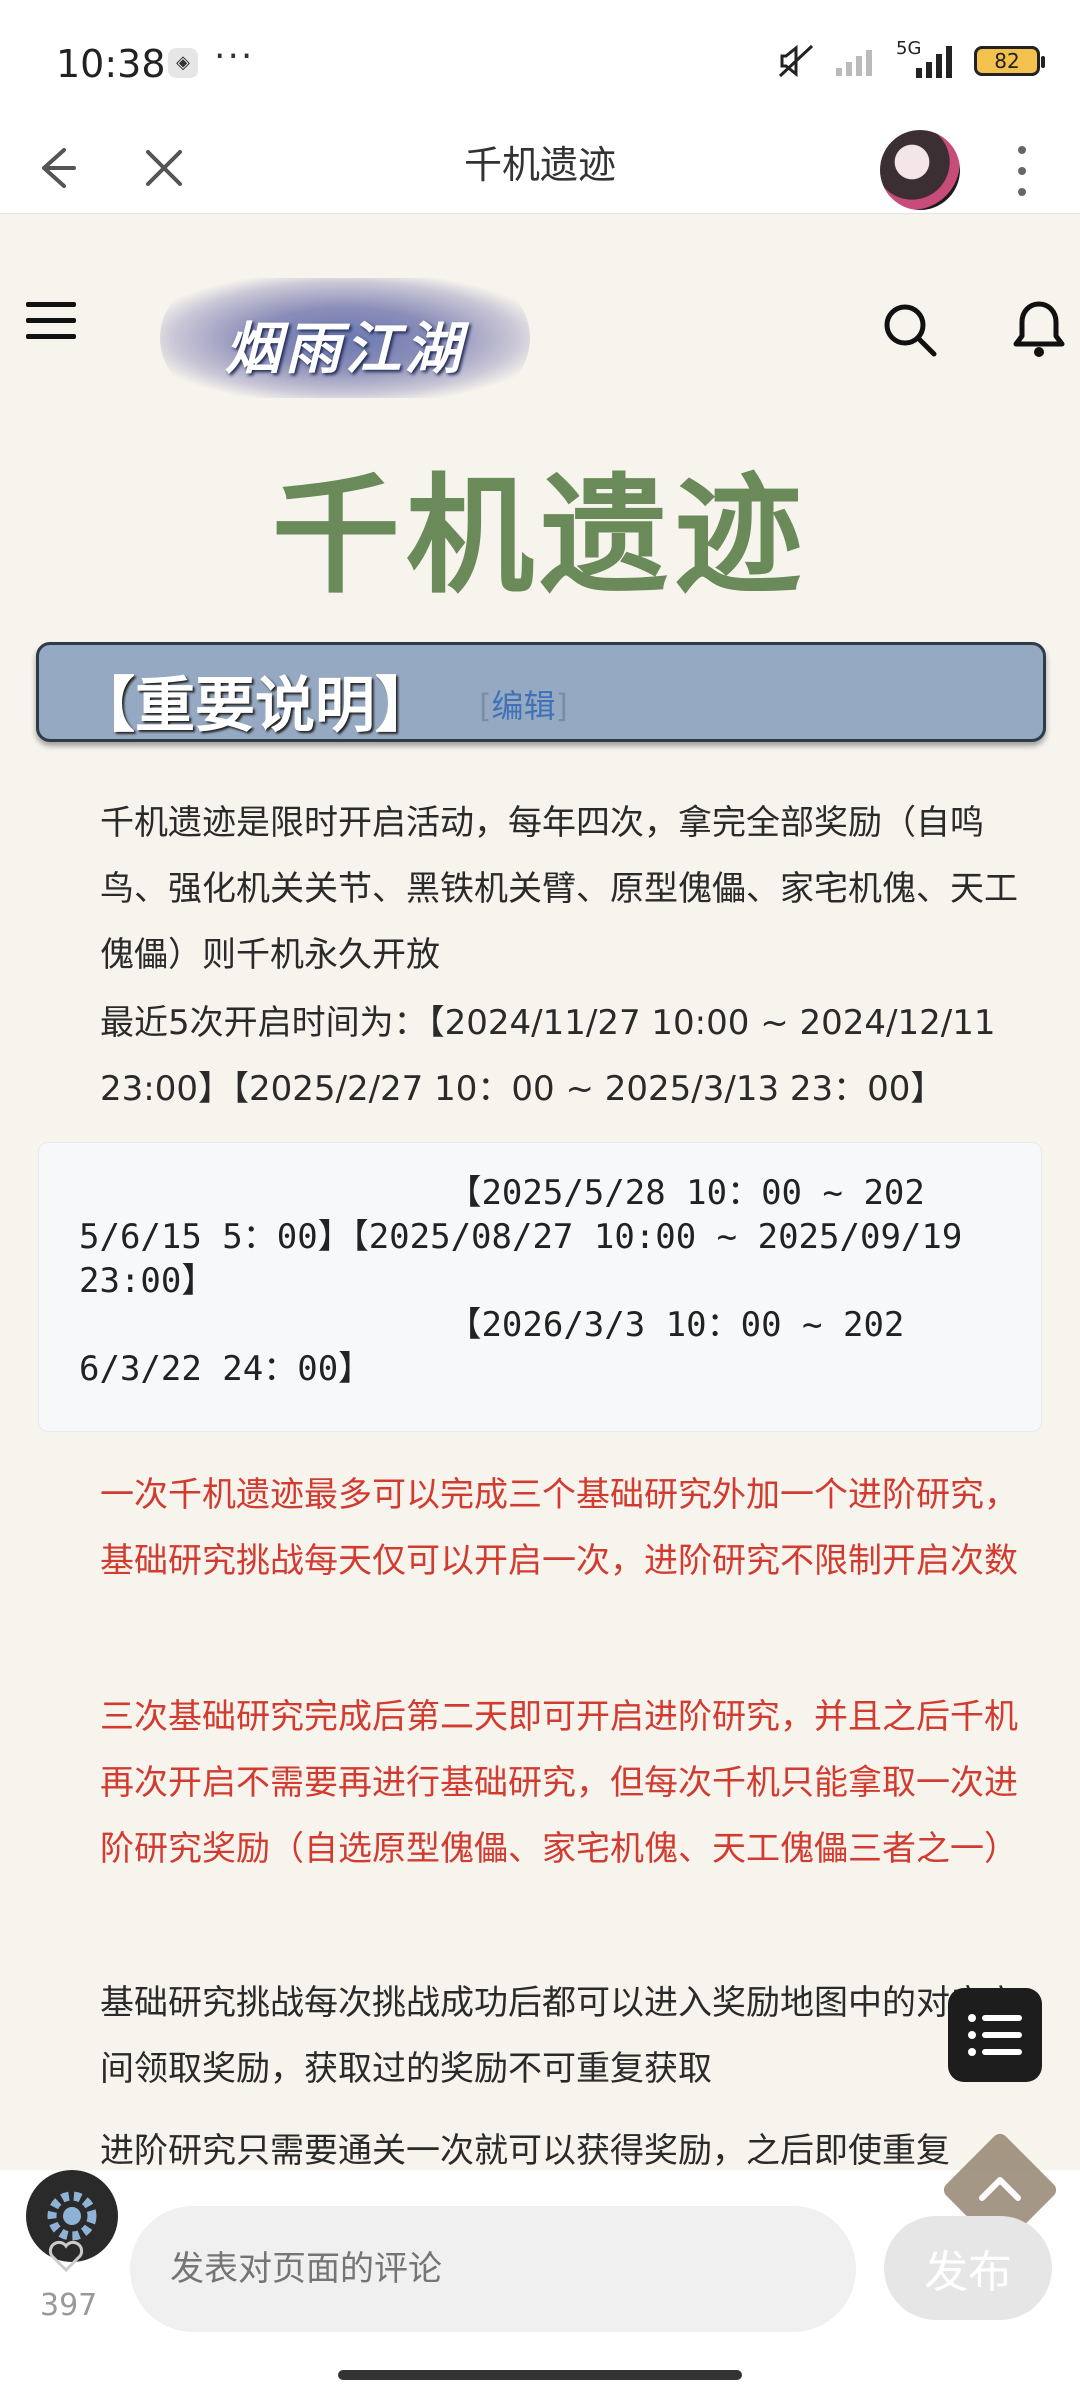 The image size is (1080, 2400). I want to click on notification-bell-icon, so click(1039, 329).